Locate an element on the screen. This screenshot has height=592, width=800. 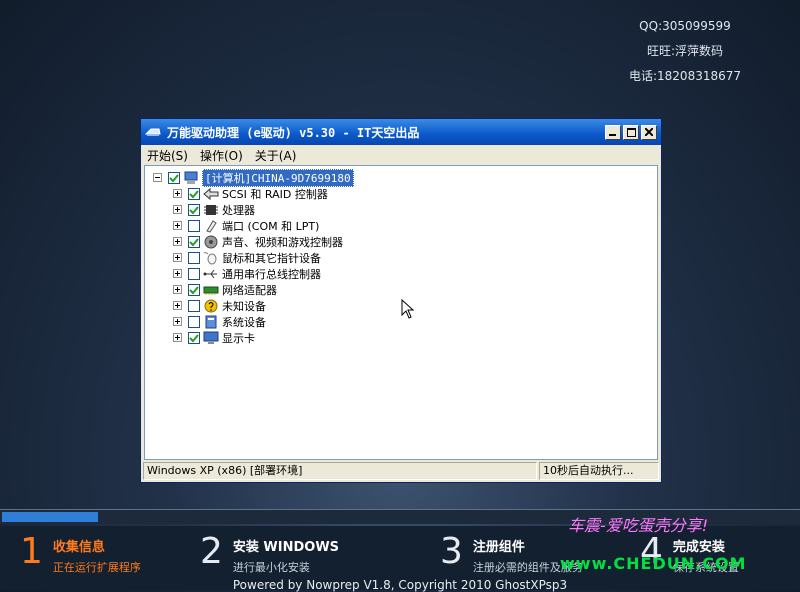
step-1: 1 收集信息 正在运行扩展程序 is located at coordinates (80, 552).